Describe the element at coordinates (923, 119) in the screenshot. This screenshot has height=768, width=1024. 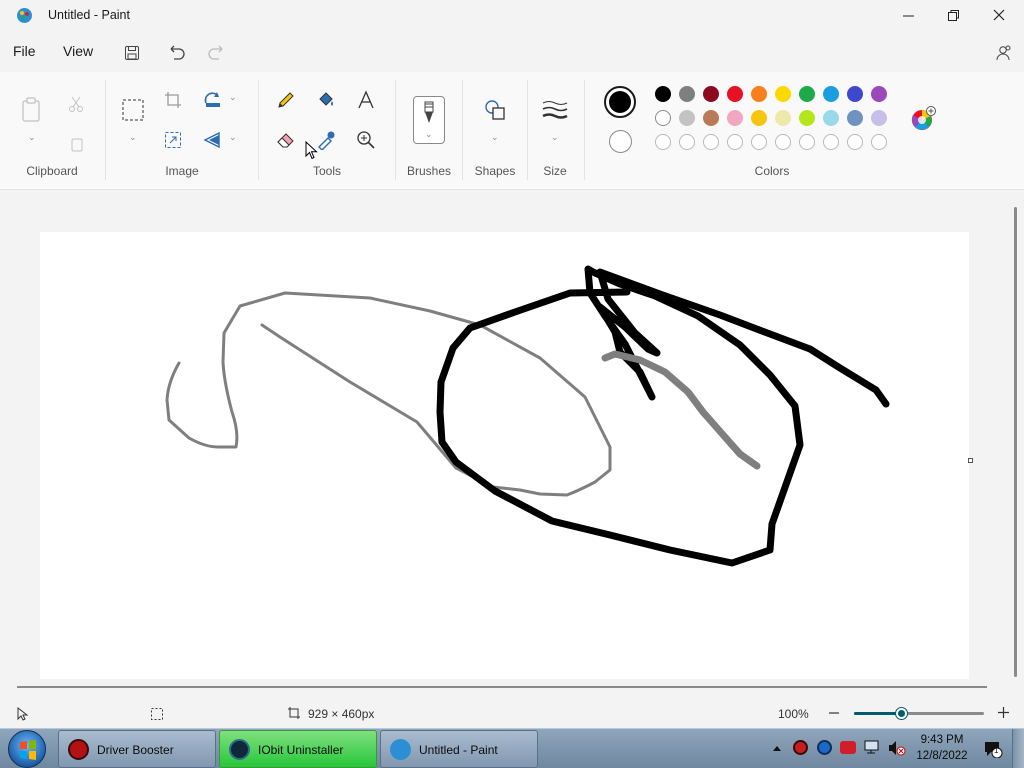
I see `edit-colors-button` at that location.